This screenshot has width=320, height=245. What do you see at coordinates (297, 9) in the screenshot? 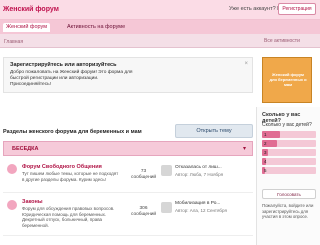
I see `register-button: Регистрация` at bounding box center [297, 9].